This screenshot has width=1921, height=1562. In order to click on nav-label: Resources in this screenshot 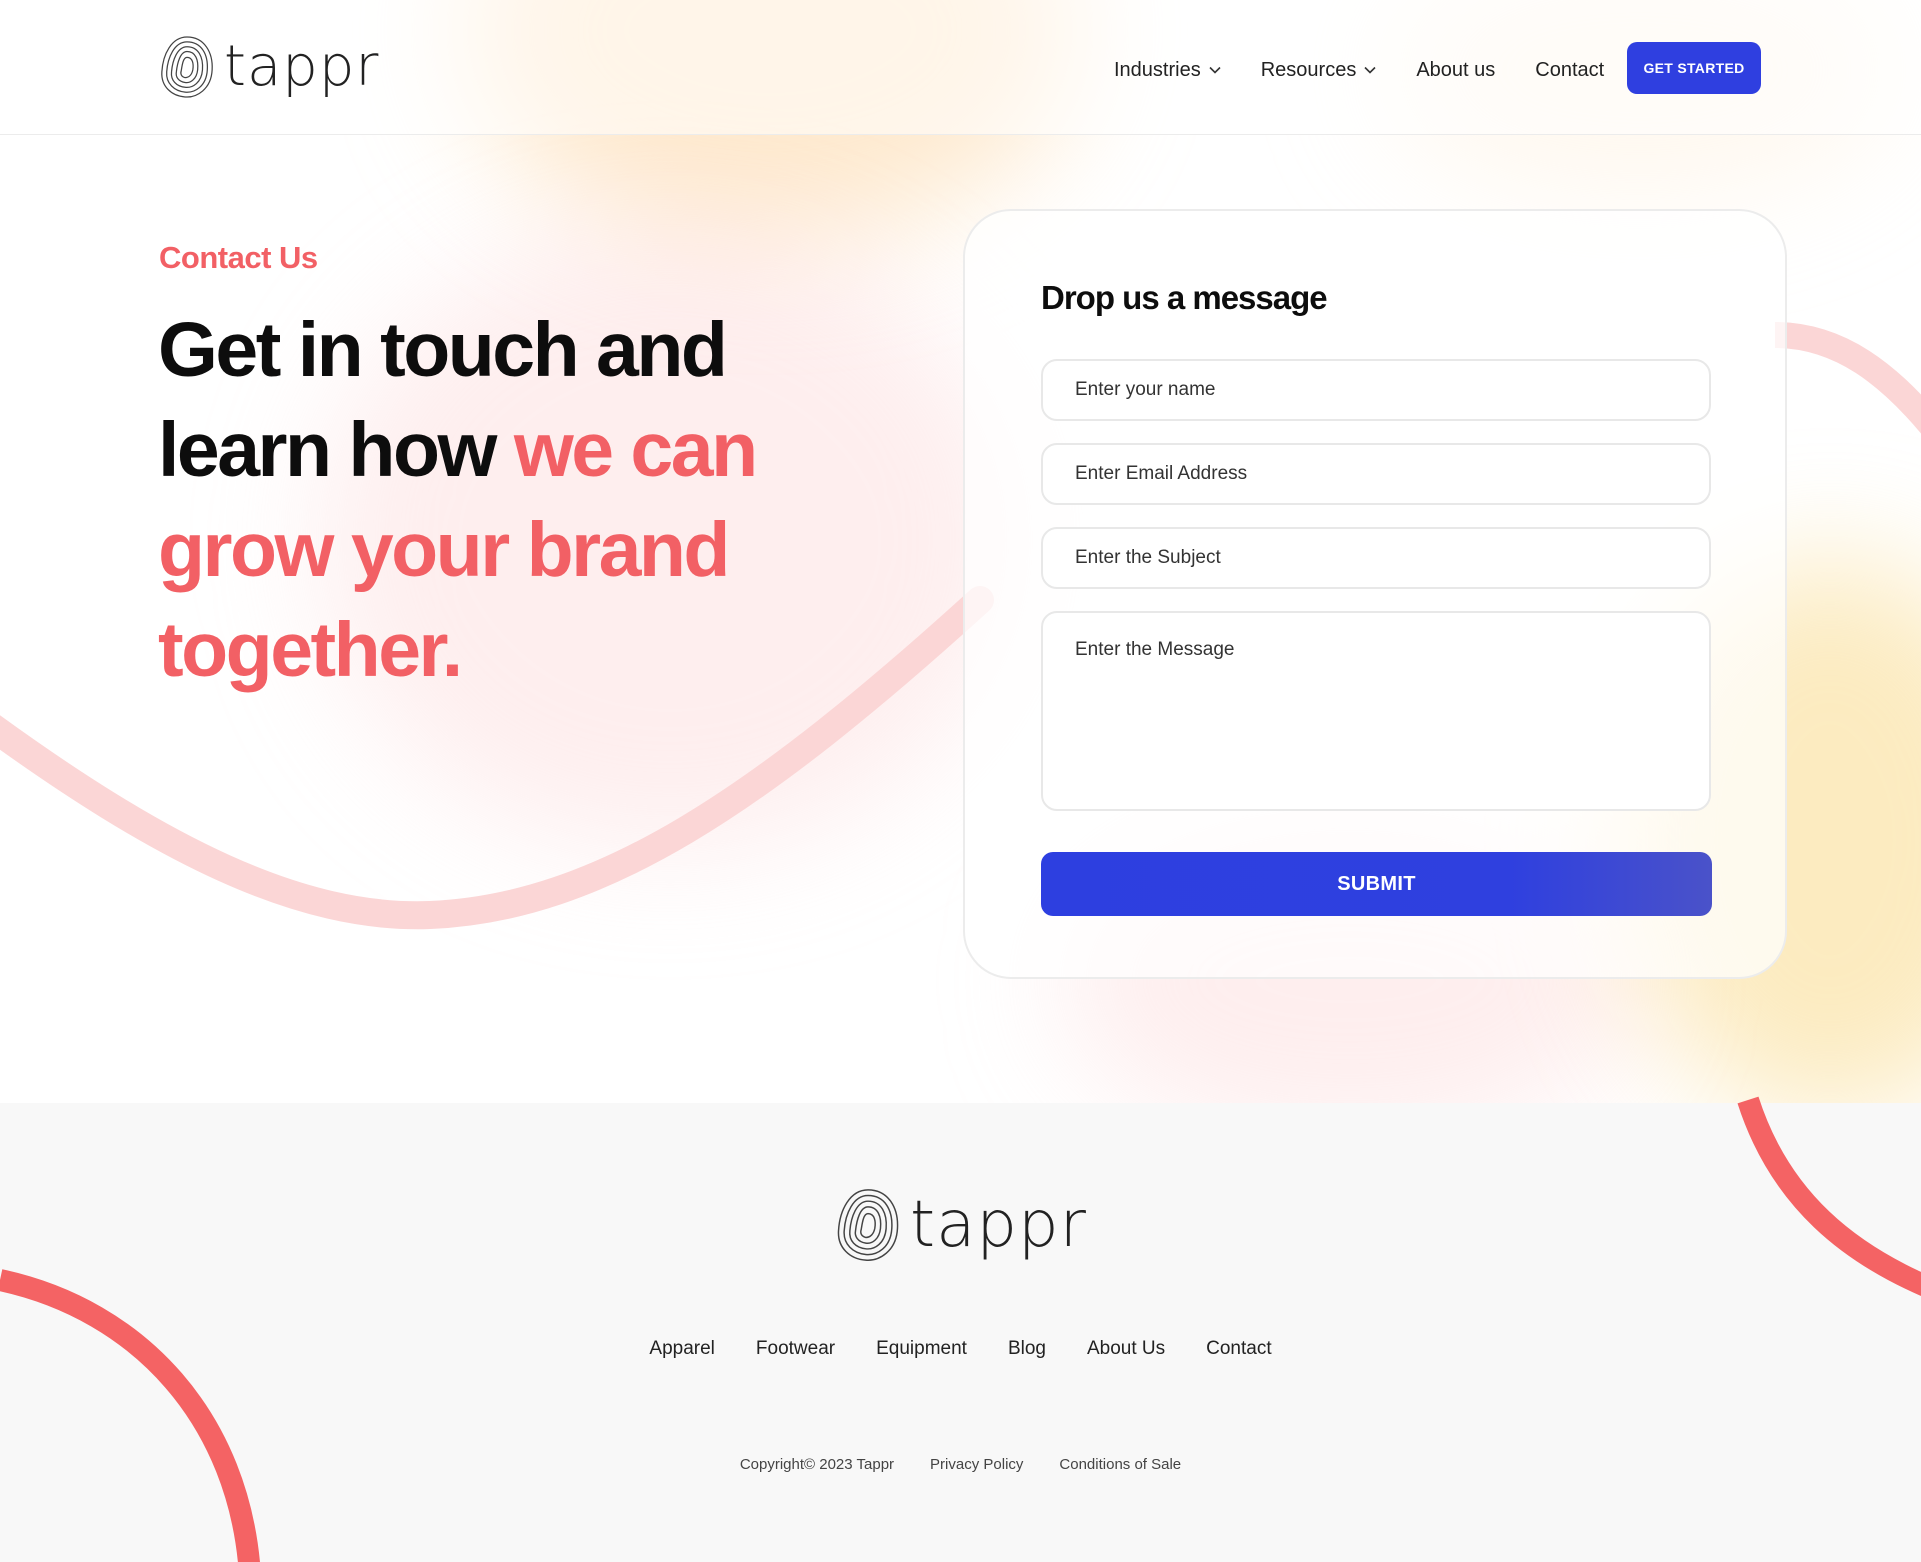, I will do `click(1308, 69)`.